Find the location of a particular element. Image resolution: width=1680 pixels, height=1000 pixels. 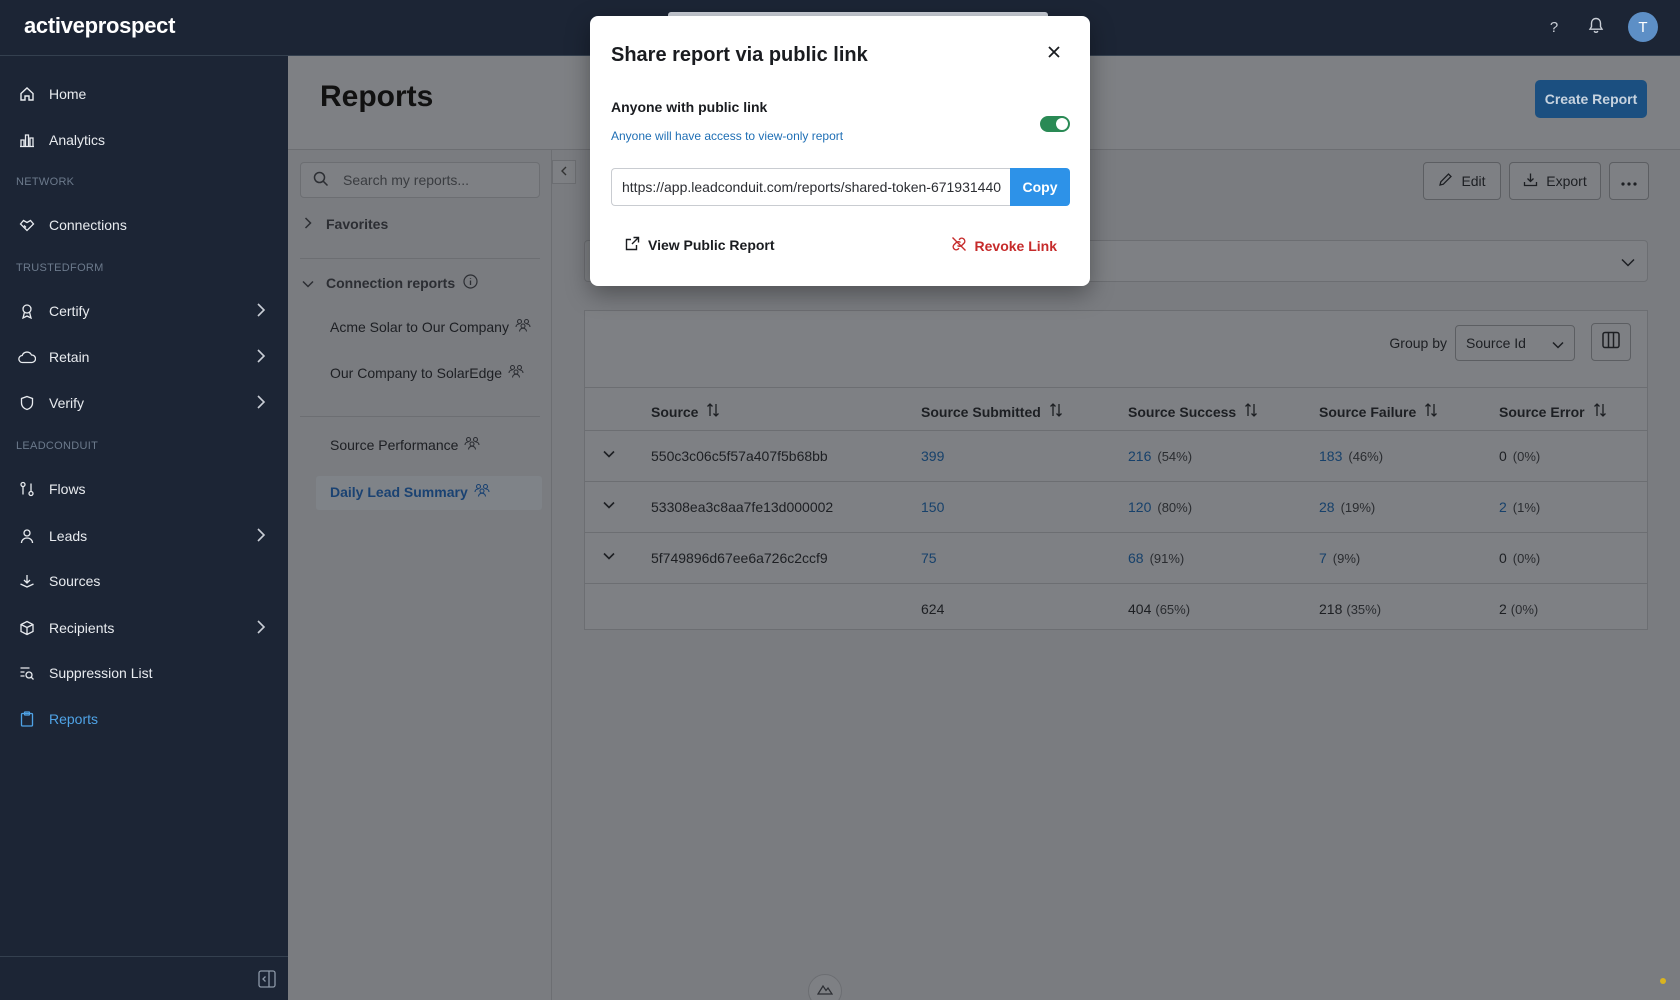

report-link: Our Company to SolarEdge is located at coordinates (427, 372).